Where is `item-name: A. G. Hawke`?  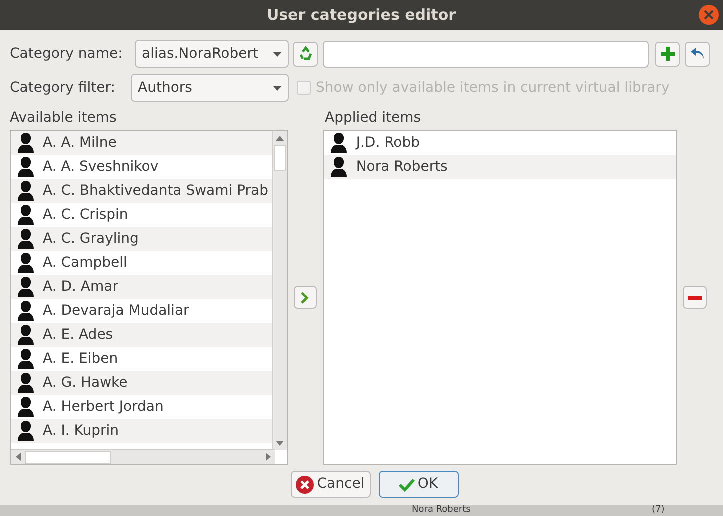 item-name: A. G. Hawke is located at coordinates (85, 383).